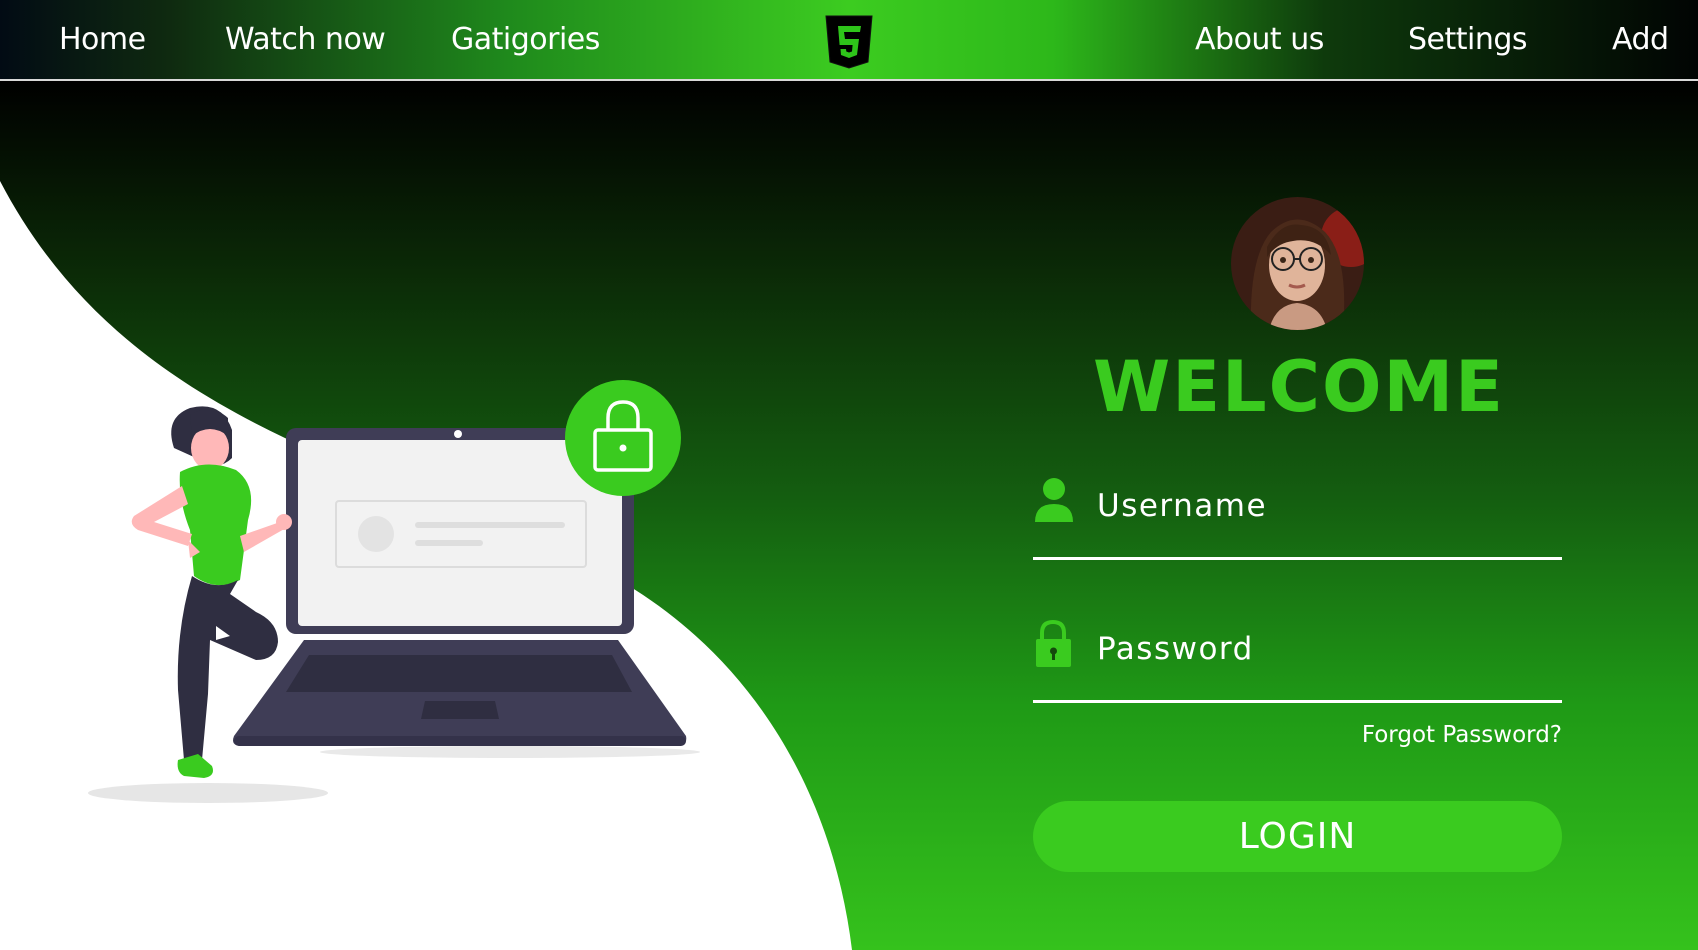  What do you see at coordinates (1406, 735) in the screenshot?
I see `forgot-password-link: Forgot Password?` at bounding box center [1406, 735].